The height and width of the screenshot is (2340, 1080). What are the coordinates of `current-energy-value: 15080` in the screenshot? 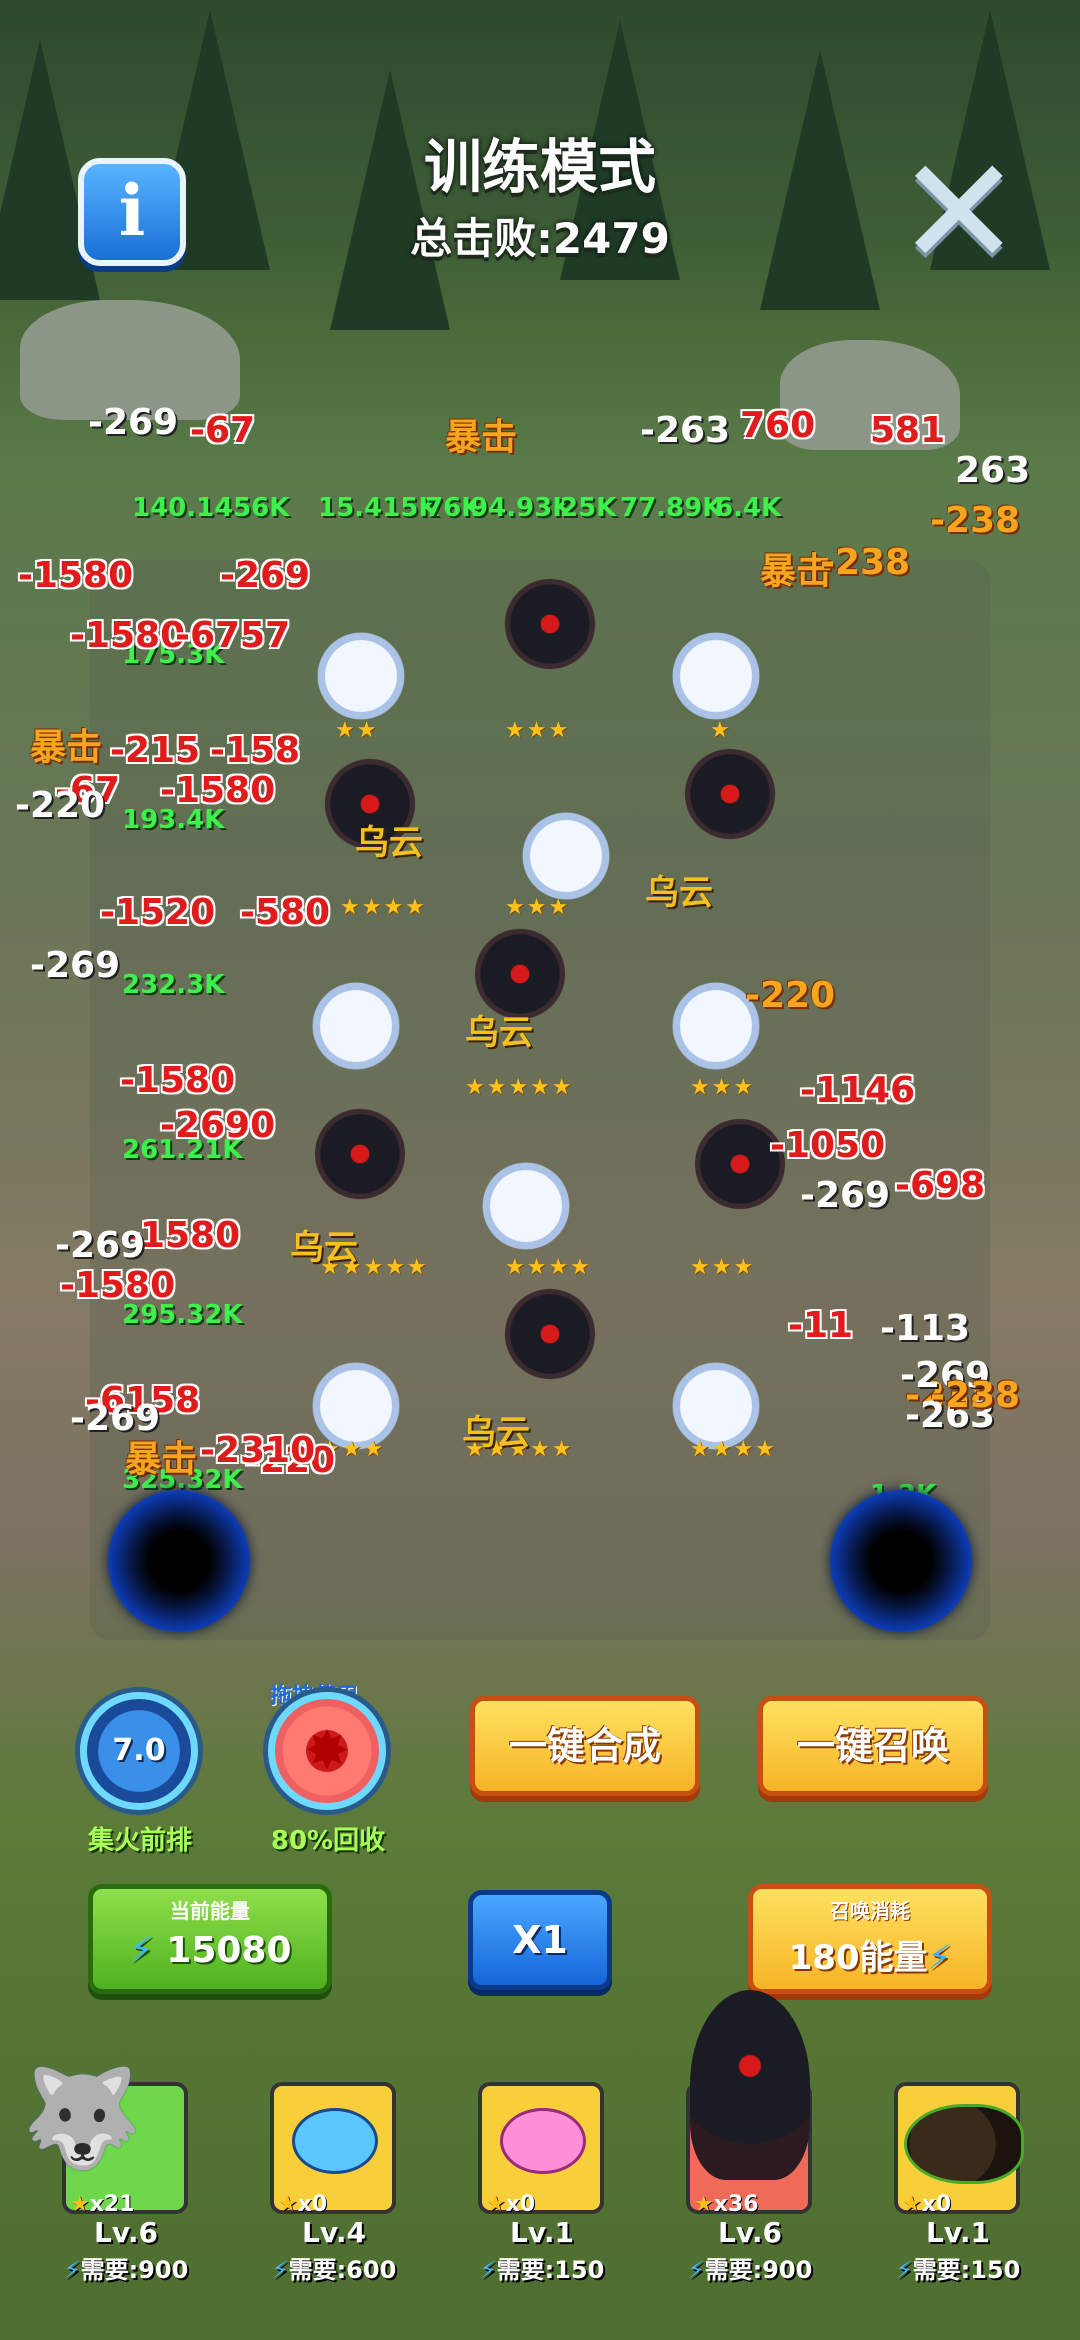 It's located at (229, 1950).